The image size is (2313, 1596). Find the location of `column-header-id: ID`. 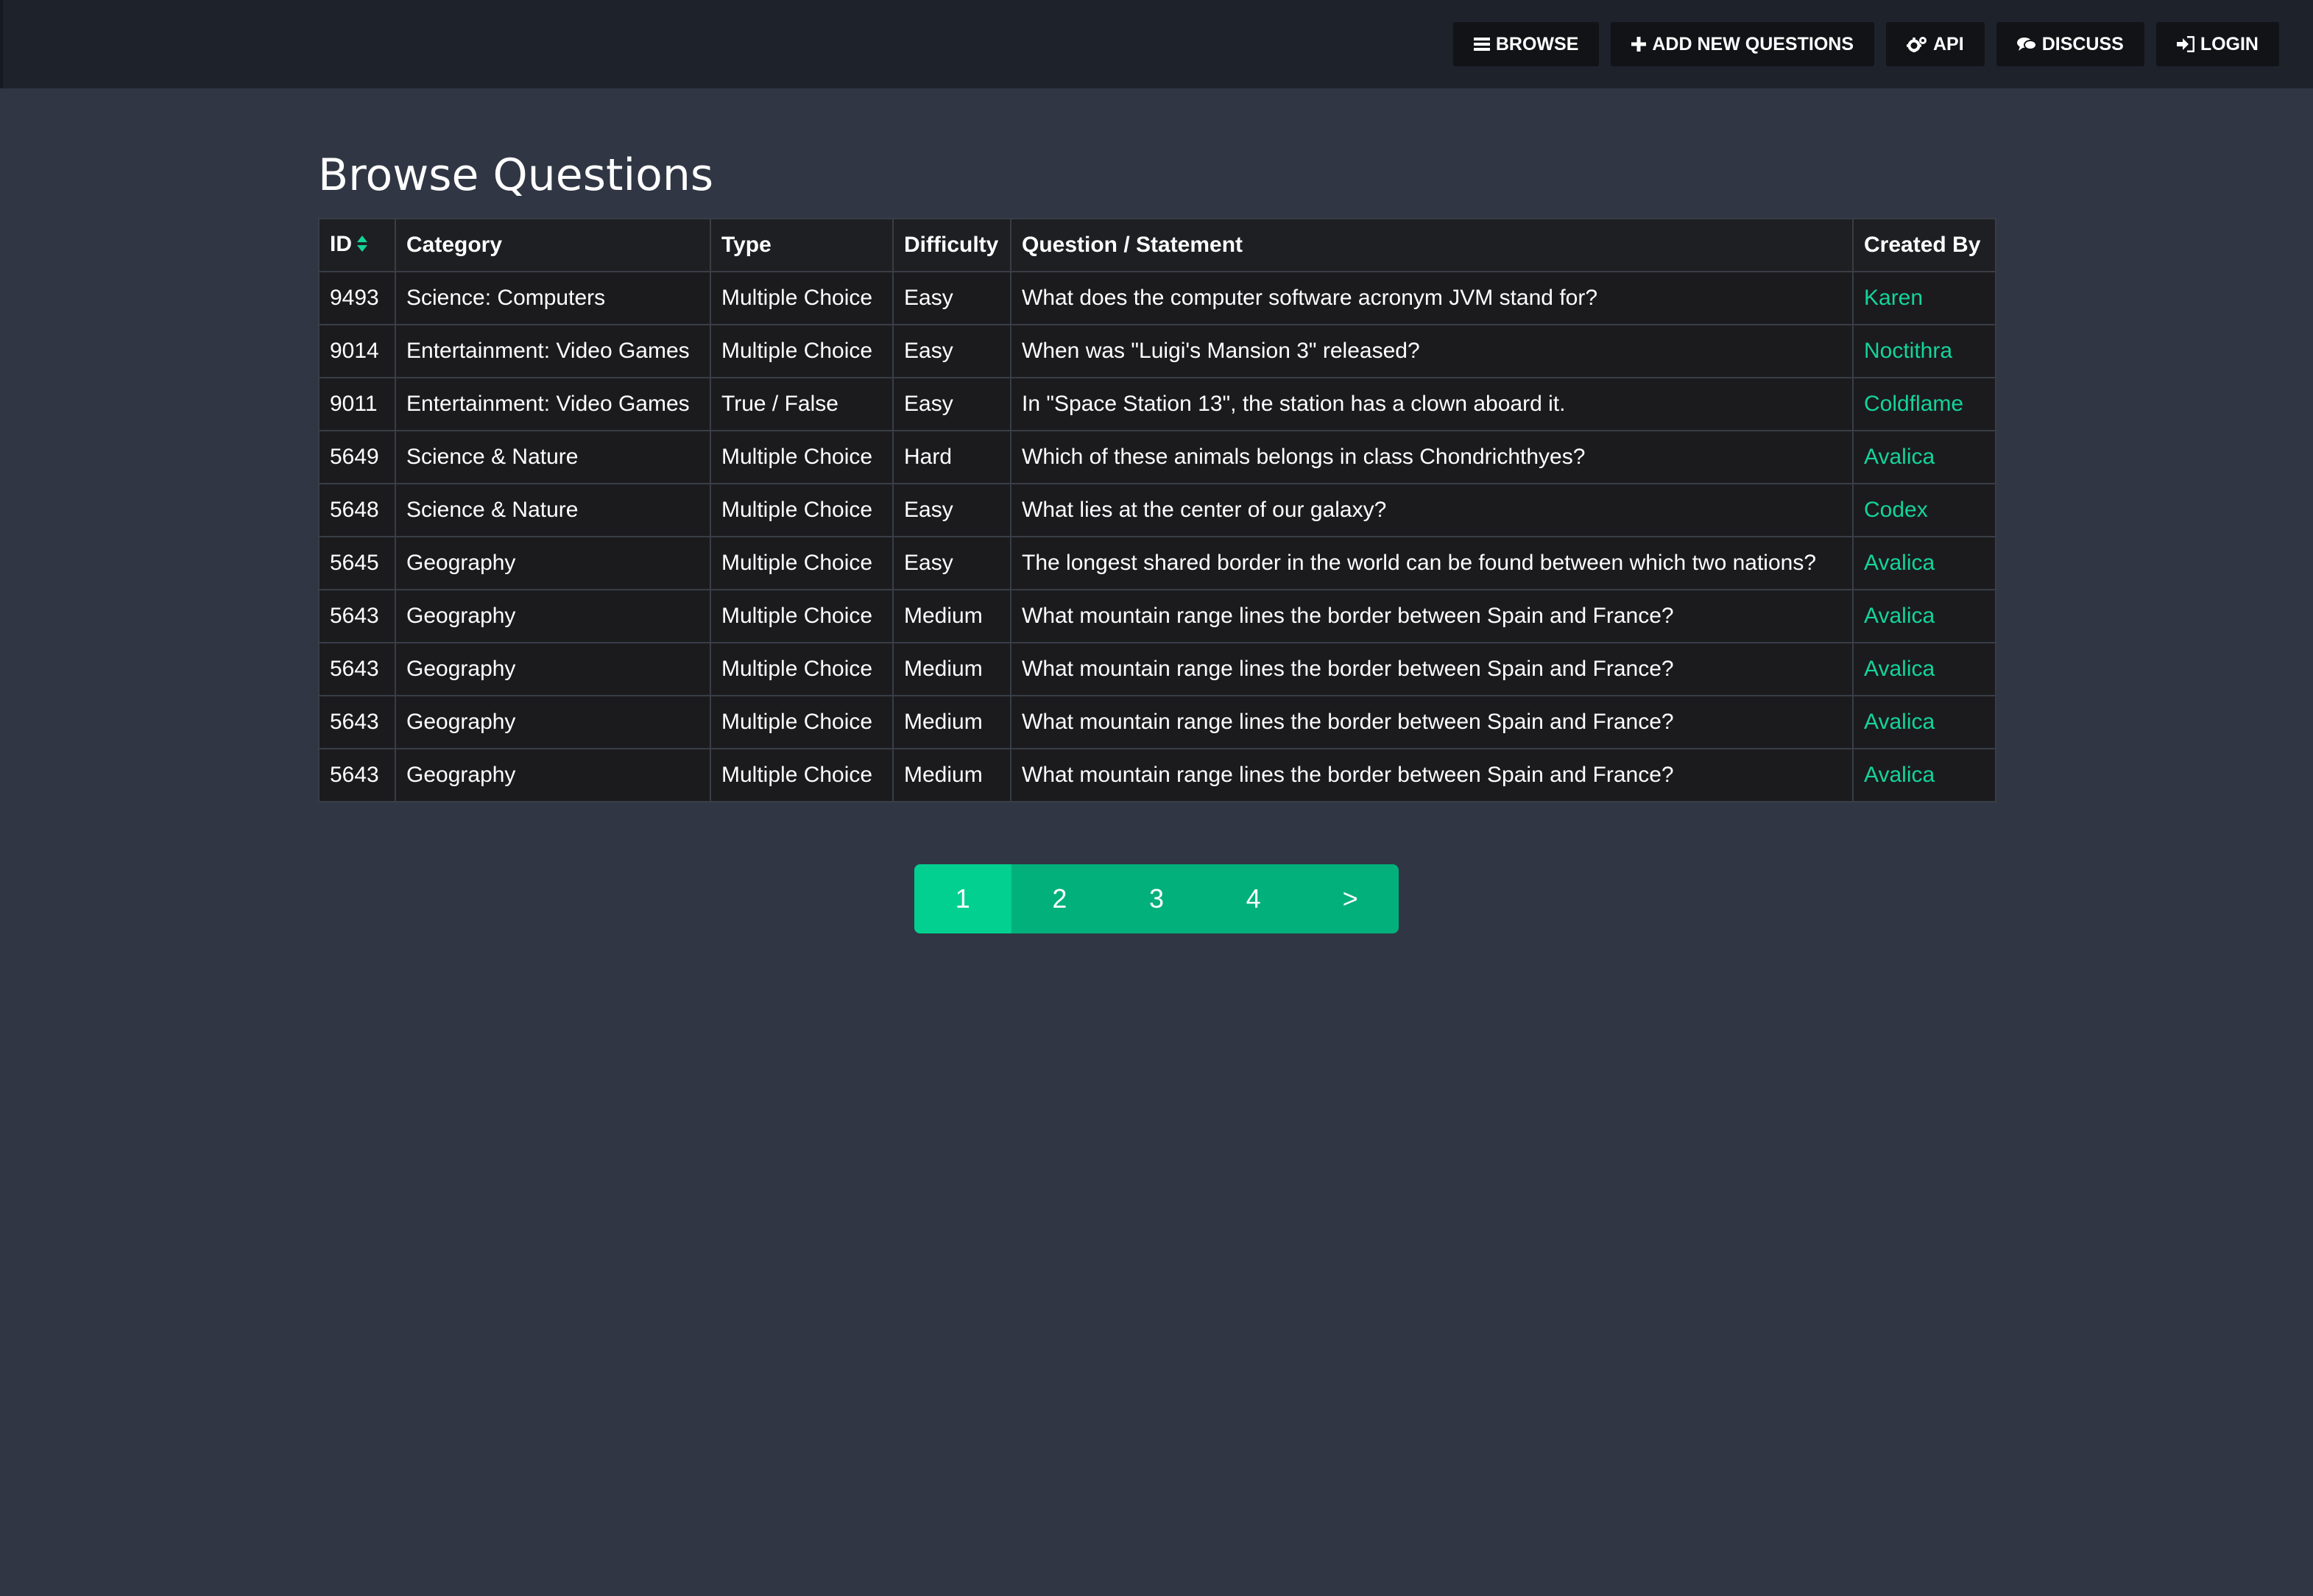

column-header-id: ID is located at coordinates (357, 245).